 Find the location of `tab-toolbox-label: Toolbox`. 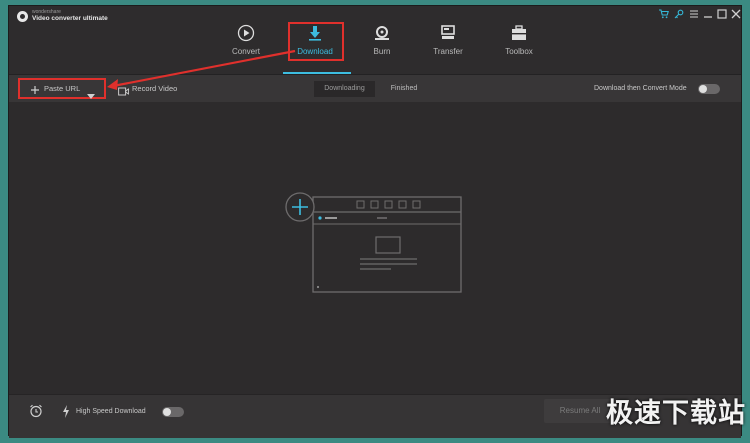

tab-toolbox-label: Toolbox is located at coordinates (519, 51).